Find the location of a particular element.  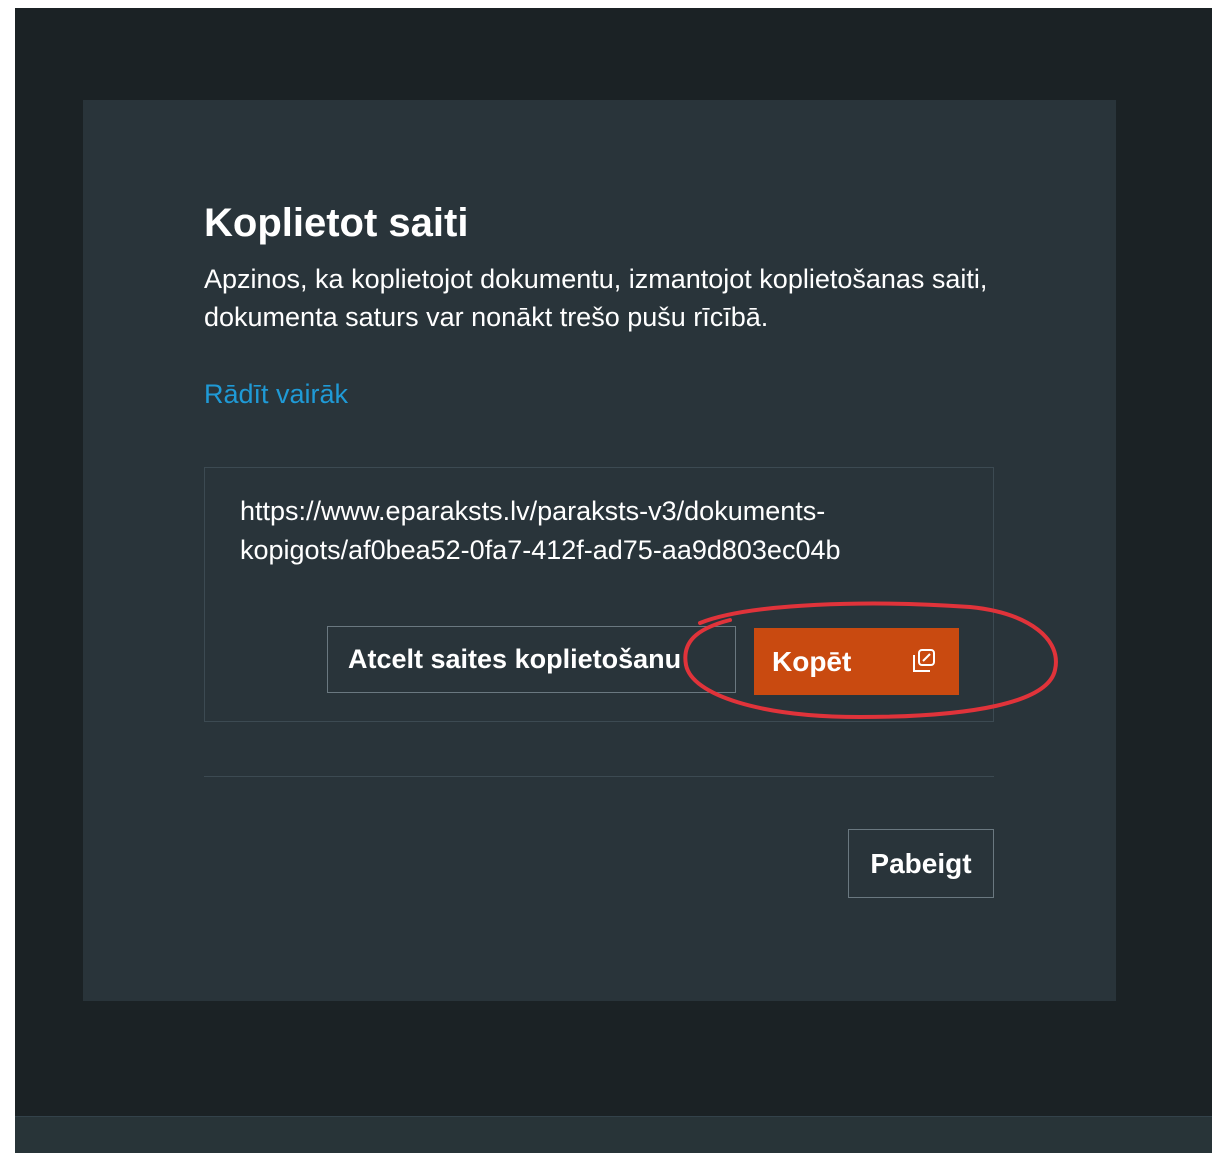

bottom-bar is located at coordinates (613, 1134).